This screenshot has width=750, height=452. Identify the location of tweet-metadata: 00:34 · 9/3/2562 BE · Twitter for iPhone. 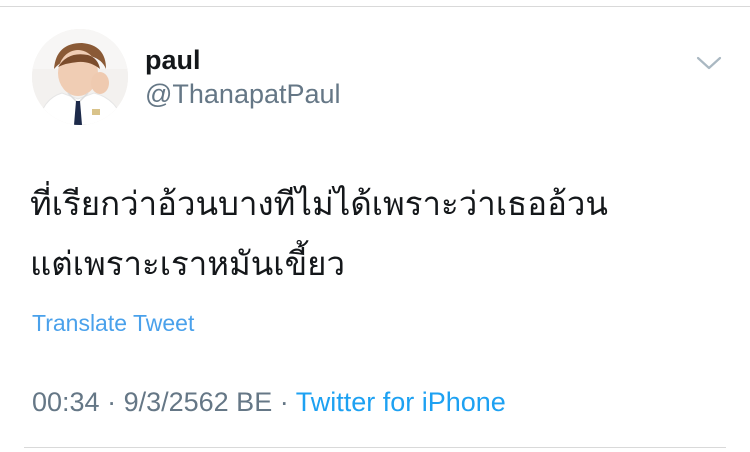
(269, 402).